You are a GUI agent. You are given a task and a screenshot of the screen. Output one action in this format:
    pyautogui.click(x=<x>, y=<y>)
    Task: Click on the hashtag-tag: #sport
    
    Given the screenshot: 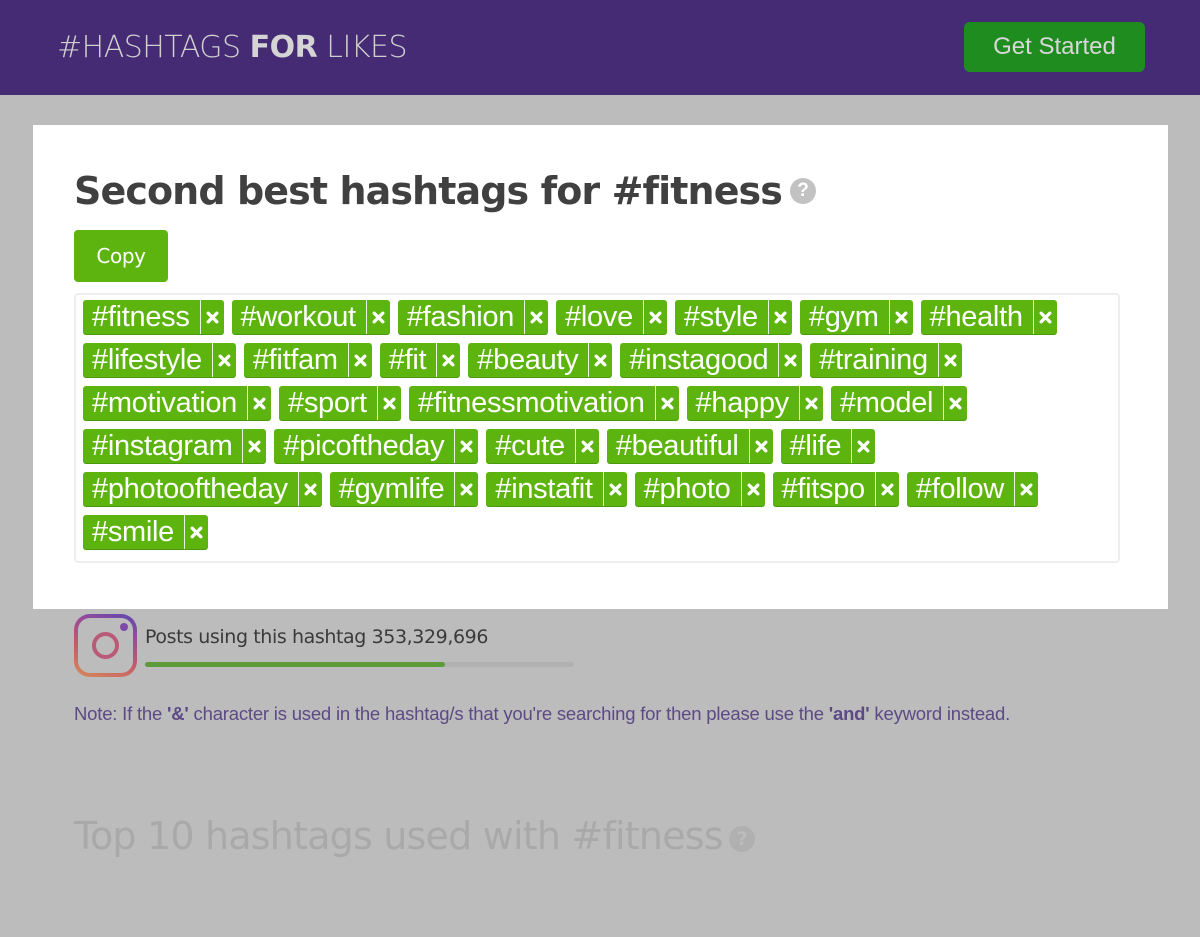 What is the action you would take?
    pyautogui.click(x=340, y=403)
    